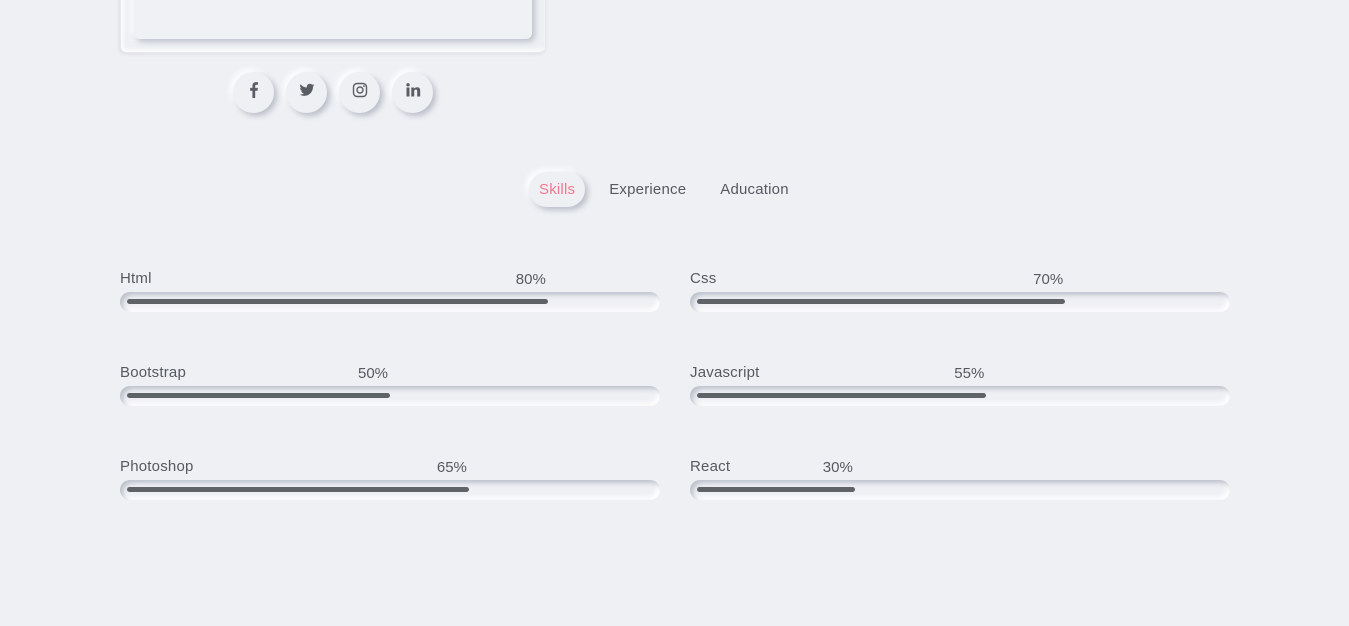 The height and width of the screenshot is (626, 1349). What do you see at coordinates (333, 19) in the screenshot?
I see `profile-card` at bounding box center [333, 19].